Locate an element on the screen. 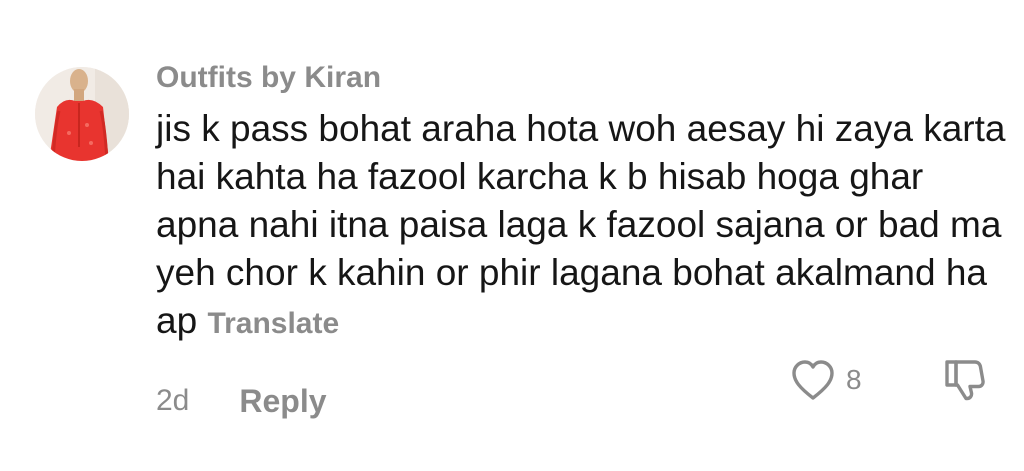 The width and height of the screenshot is (1024, 471). like-button: 8 is located at coordinates (826, 380).